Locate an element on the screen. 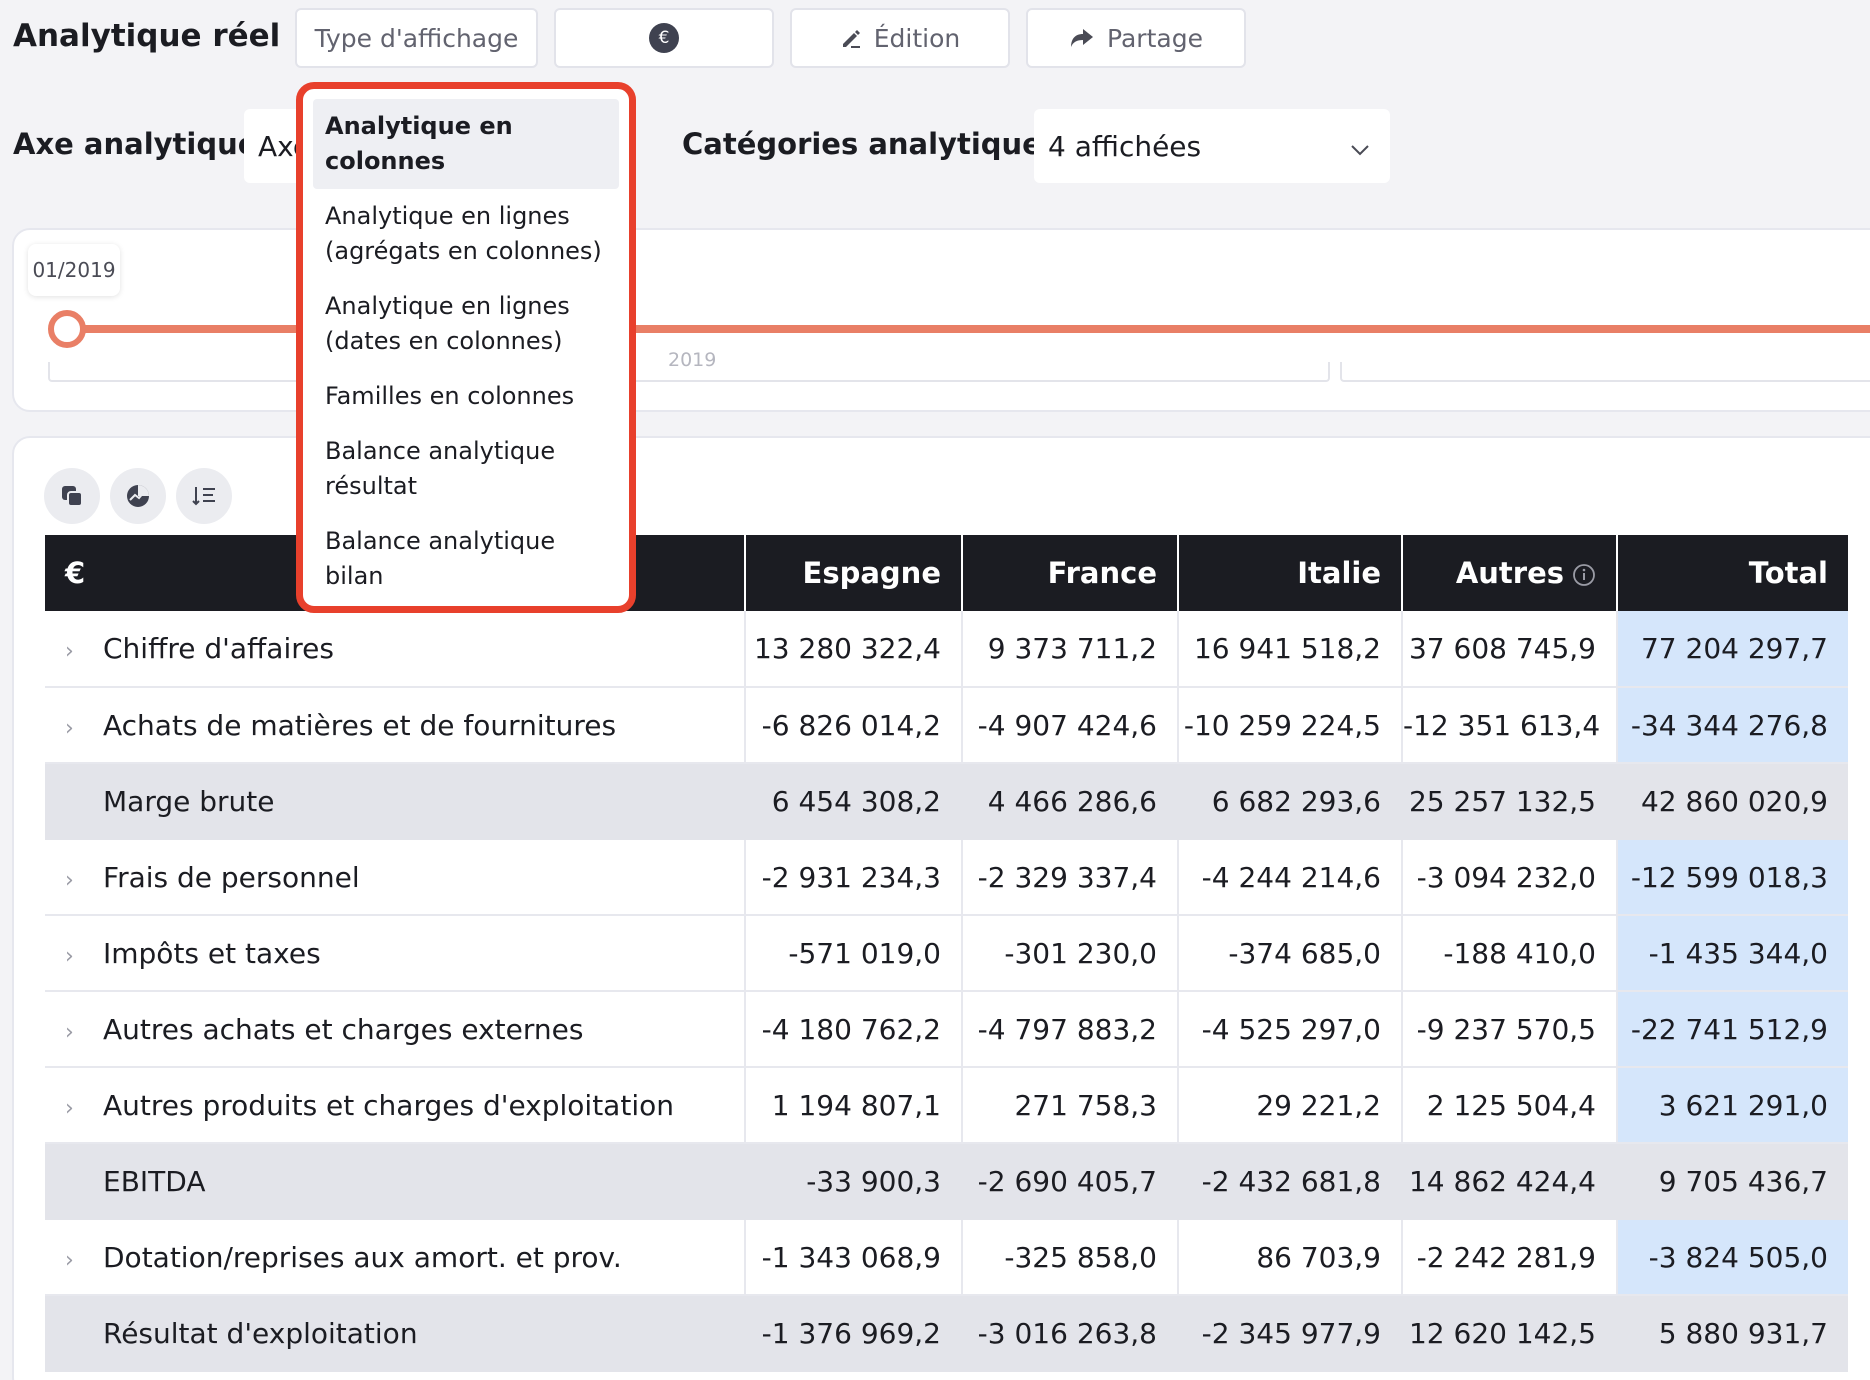  value-cell: -3 824 505,0 is located at coordinates (1732, 1257).